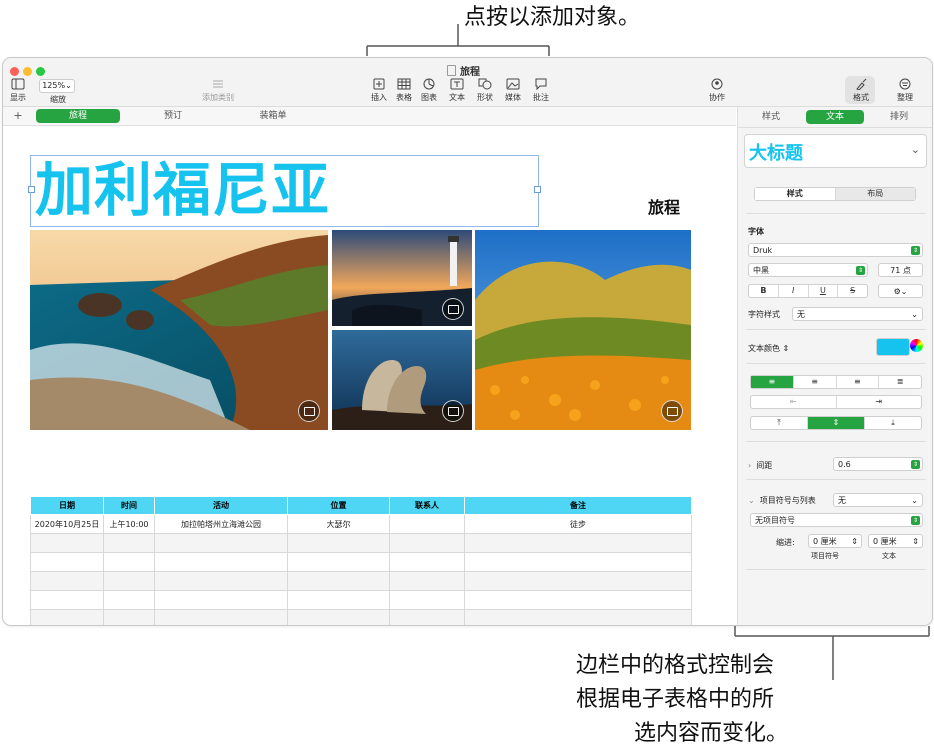 The width and height of the screenshot is (934, 755). Describe the element at coordinates (221, 505) in the screenshot. I see `column-header: 活动` at that location.